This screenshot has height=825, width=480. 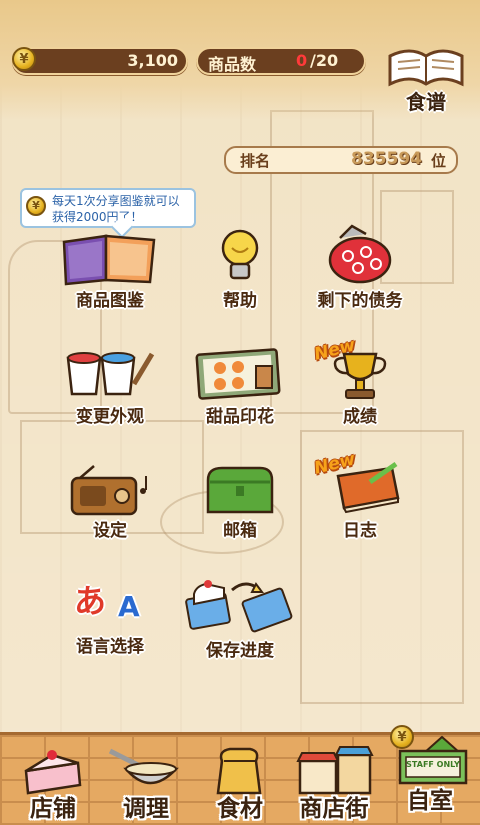 What do you see at coordinates (255, 161) in the screenshot?
I see `rank-label: 排名` at bounding box center [255, 161].